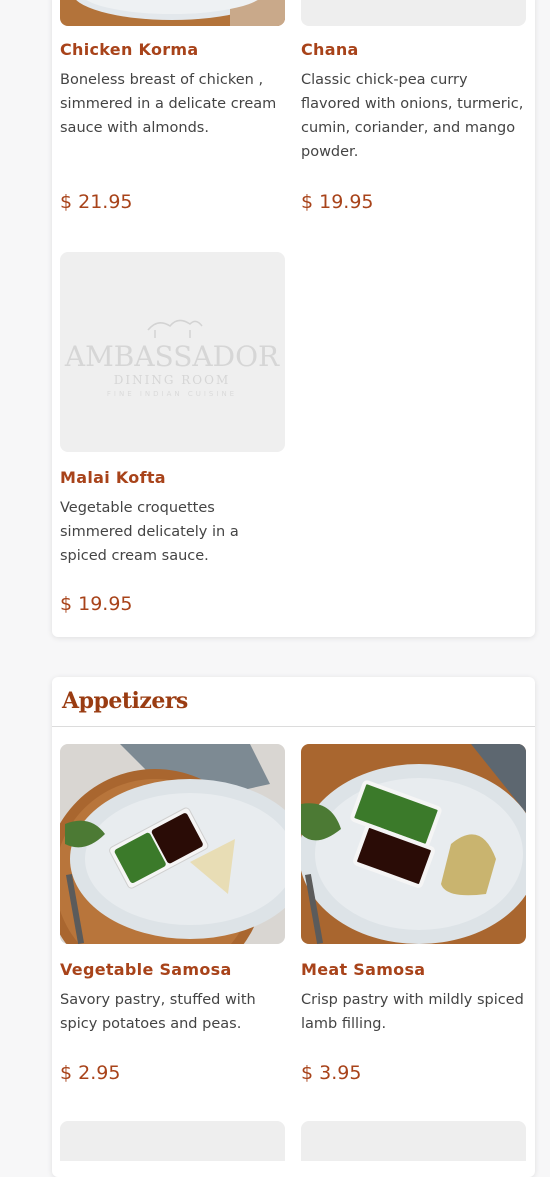 The height and width of the screenshot is (1177, 550). Describe the element at coordinates (113, 477) in the screenshot. I see `item-name: Malai Kofta` at that location.